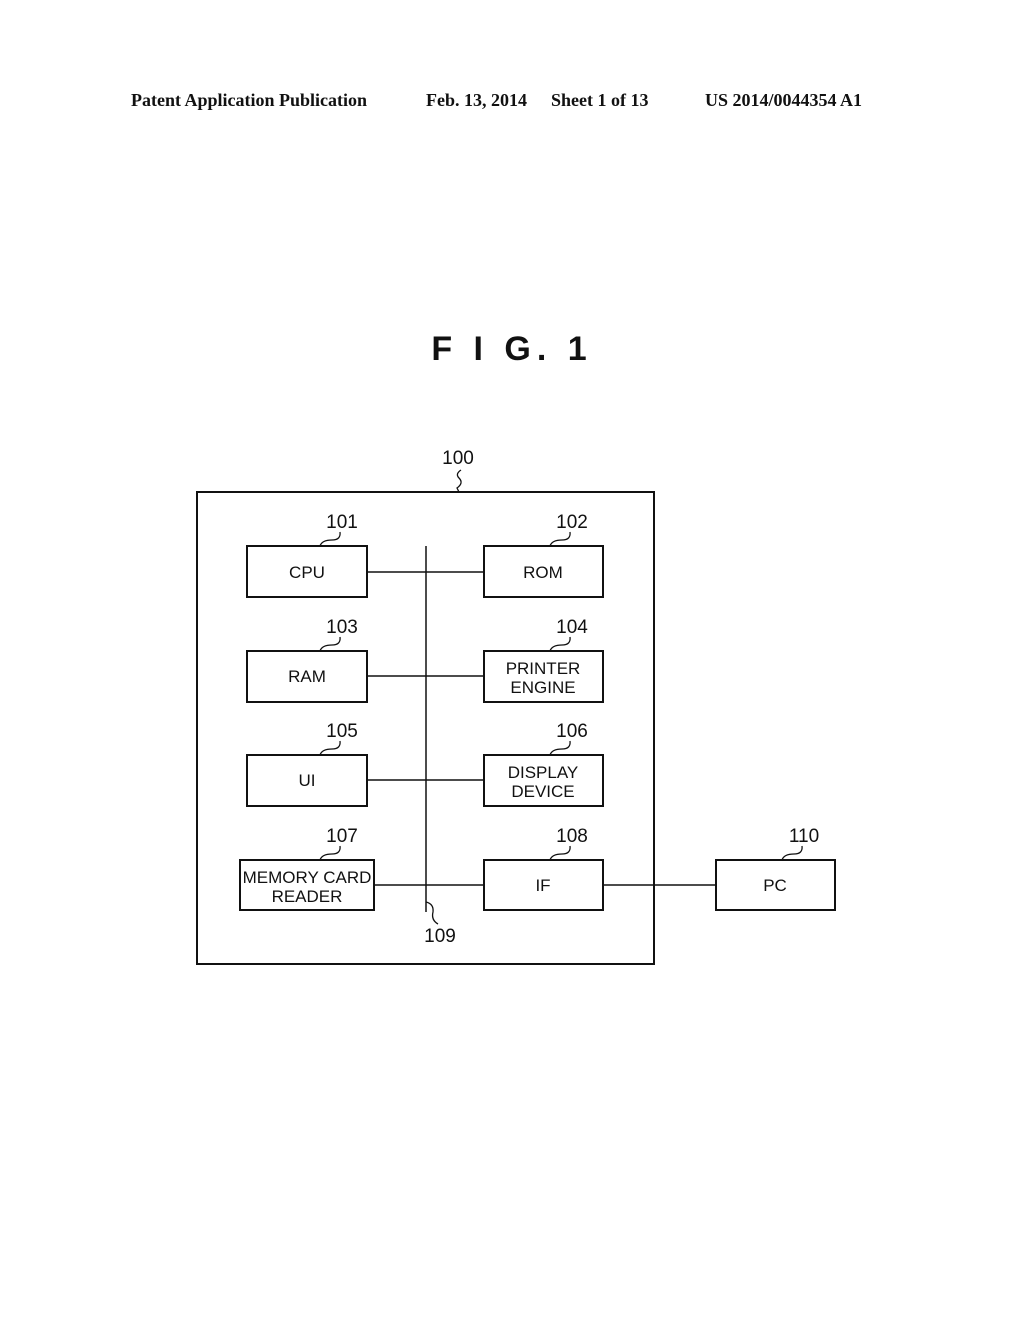  I want to click on block-label: RAM, so click(307, 676).